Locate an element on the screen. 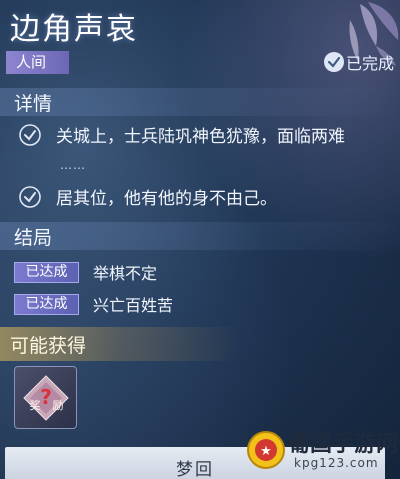 The image size is (400, 479). status-completed: 已完成 is located at coordinates (358, 62).